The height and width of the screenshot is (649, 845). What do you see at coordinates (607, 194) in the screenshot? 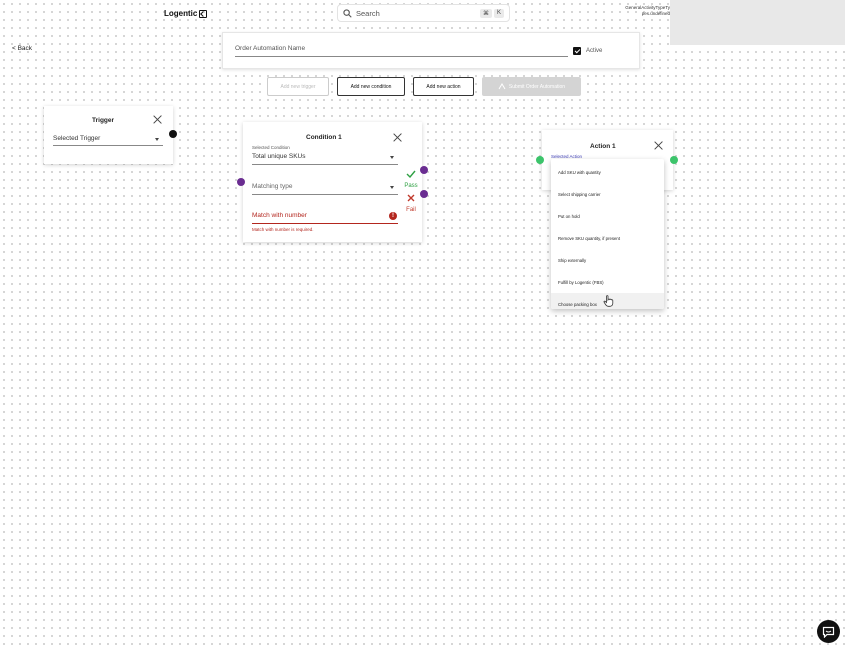
I see `menu-item-shipping-carrier: Select shipping carrier` at bounding box center [607, 194].